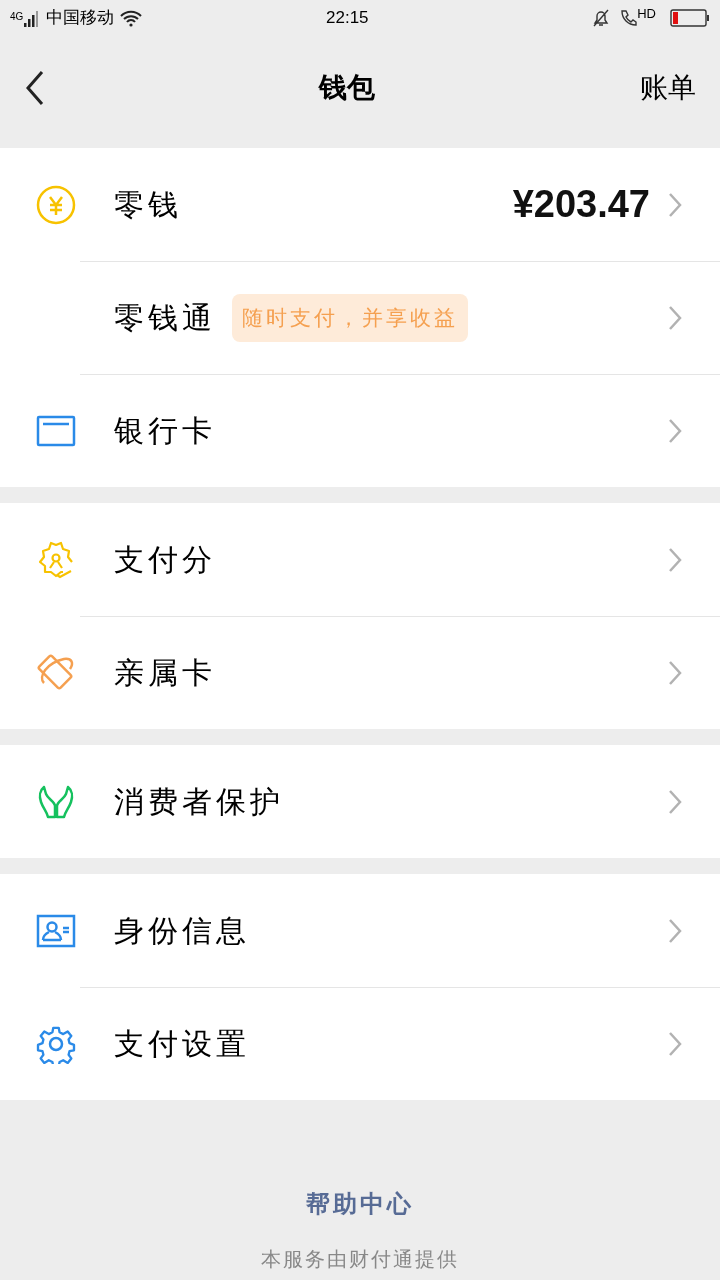  Describe the element at coordinates (360, 1043) in the screenshot. I see `wallet-item: 支付设置` at that location.